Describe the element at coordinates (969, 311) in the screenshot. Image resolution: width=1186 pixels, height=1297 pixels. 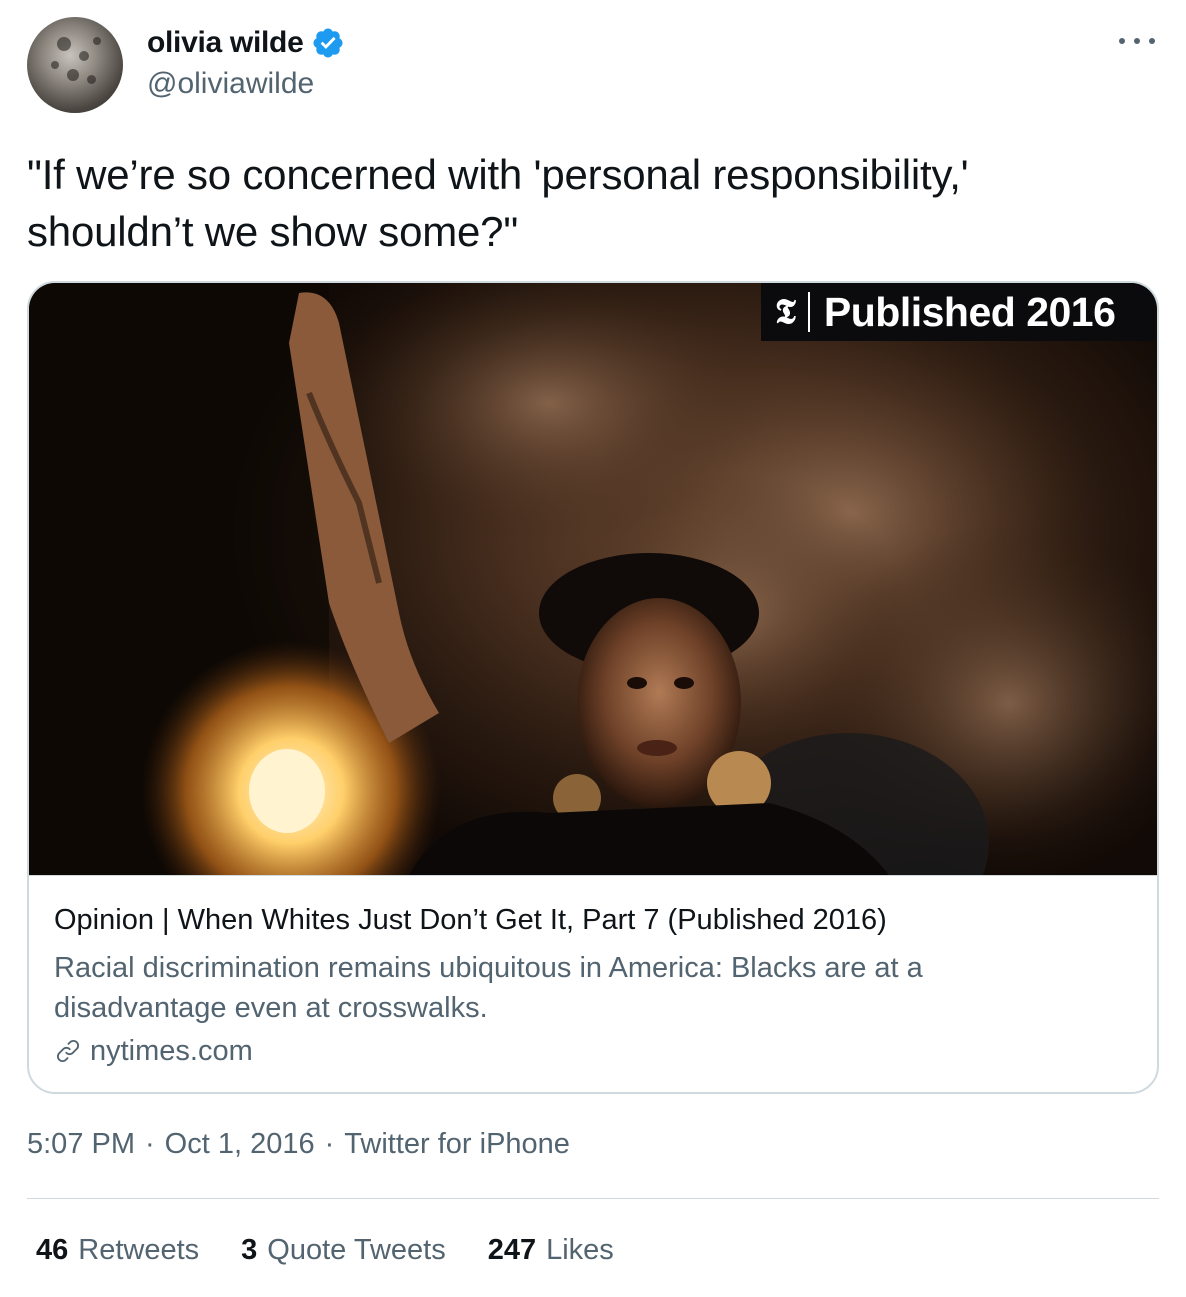
I see `badge-text: Published 2016` at that location.